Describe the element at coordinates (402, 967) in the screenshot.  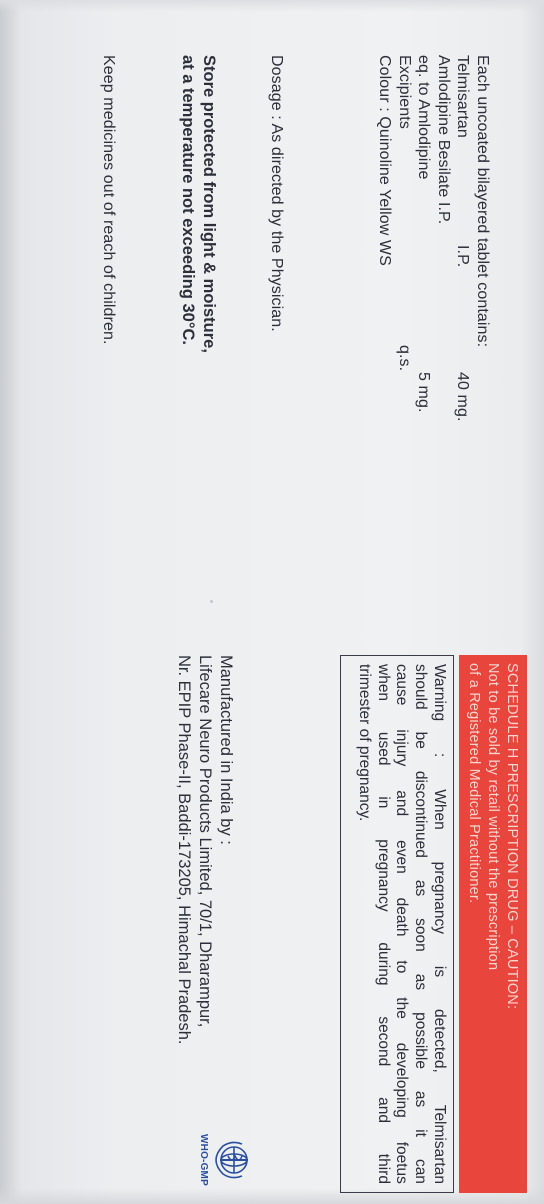
I see `warning-word: to` at that location.